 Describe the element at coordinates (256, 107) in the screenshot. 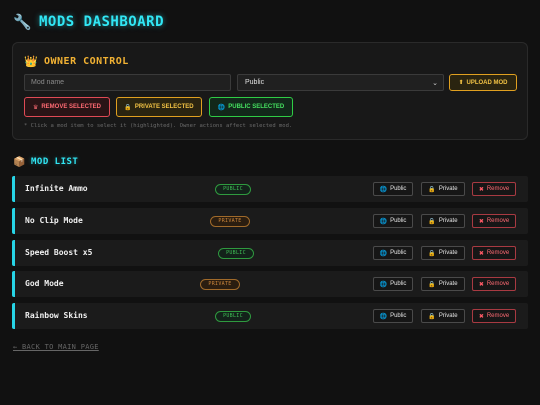

I see `public-selected-label: PUBLIC SELECTED` at that location.